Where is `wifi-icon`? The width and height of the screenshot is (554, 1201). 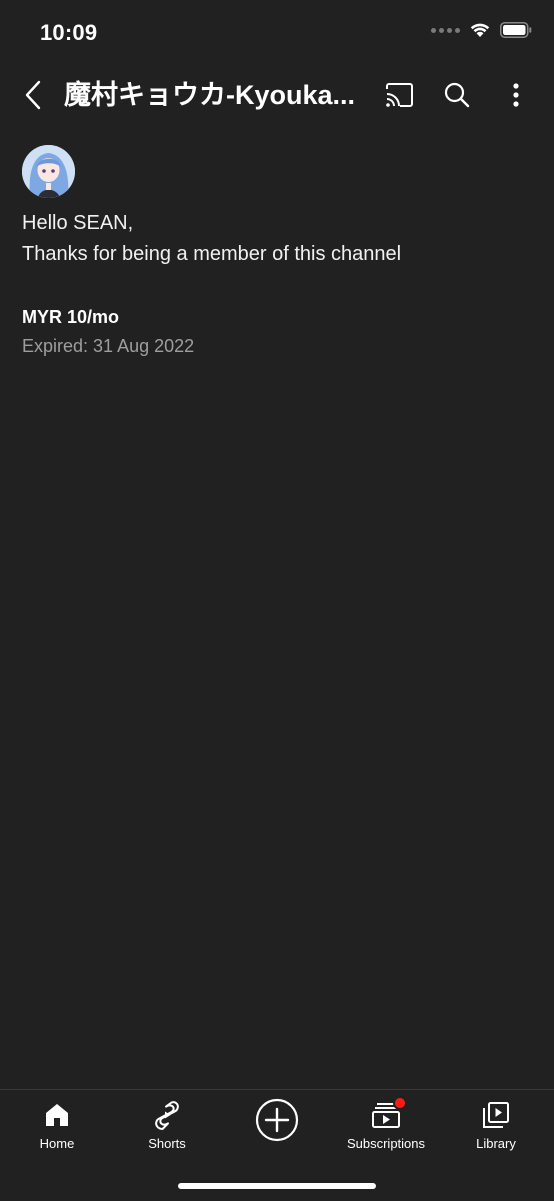 wifi-icon is located at coordinates (480, 30).